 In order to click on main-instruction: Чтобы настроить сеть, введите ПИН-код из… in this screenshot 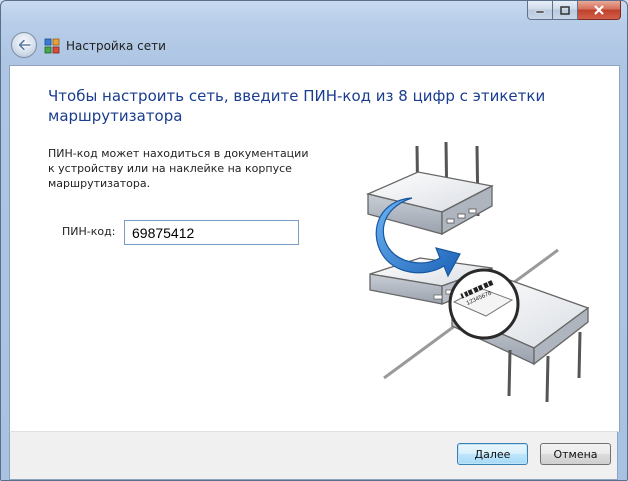, I will do `click(297, 106)`.